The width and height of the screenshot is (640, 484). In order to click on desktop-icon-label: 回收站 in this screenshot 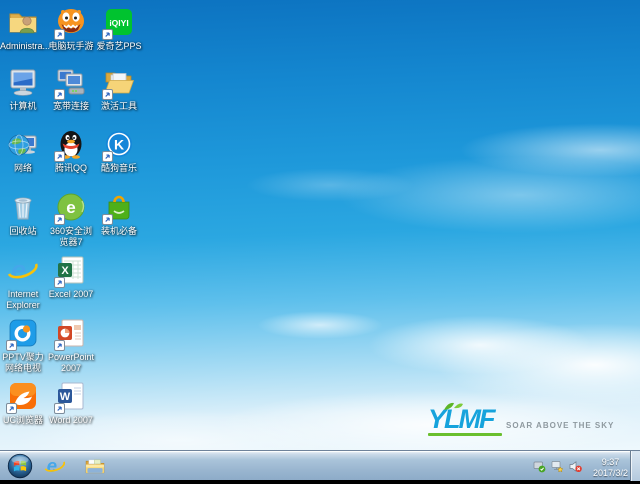, I will do `click(23, 231)`.